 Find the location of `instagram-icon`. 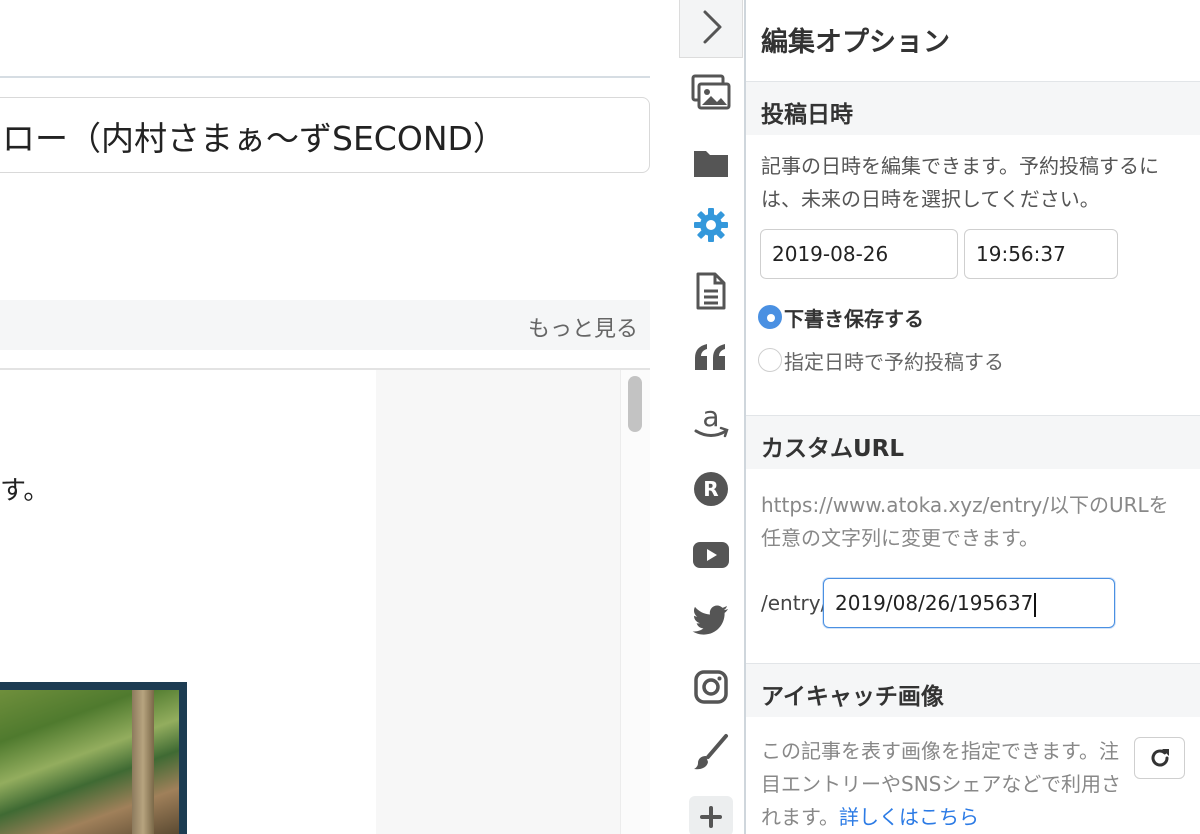

instagram-icon is located at coordinates (711, 687).